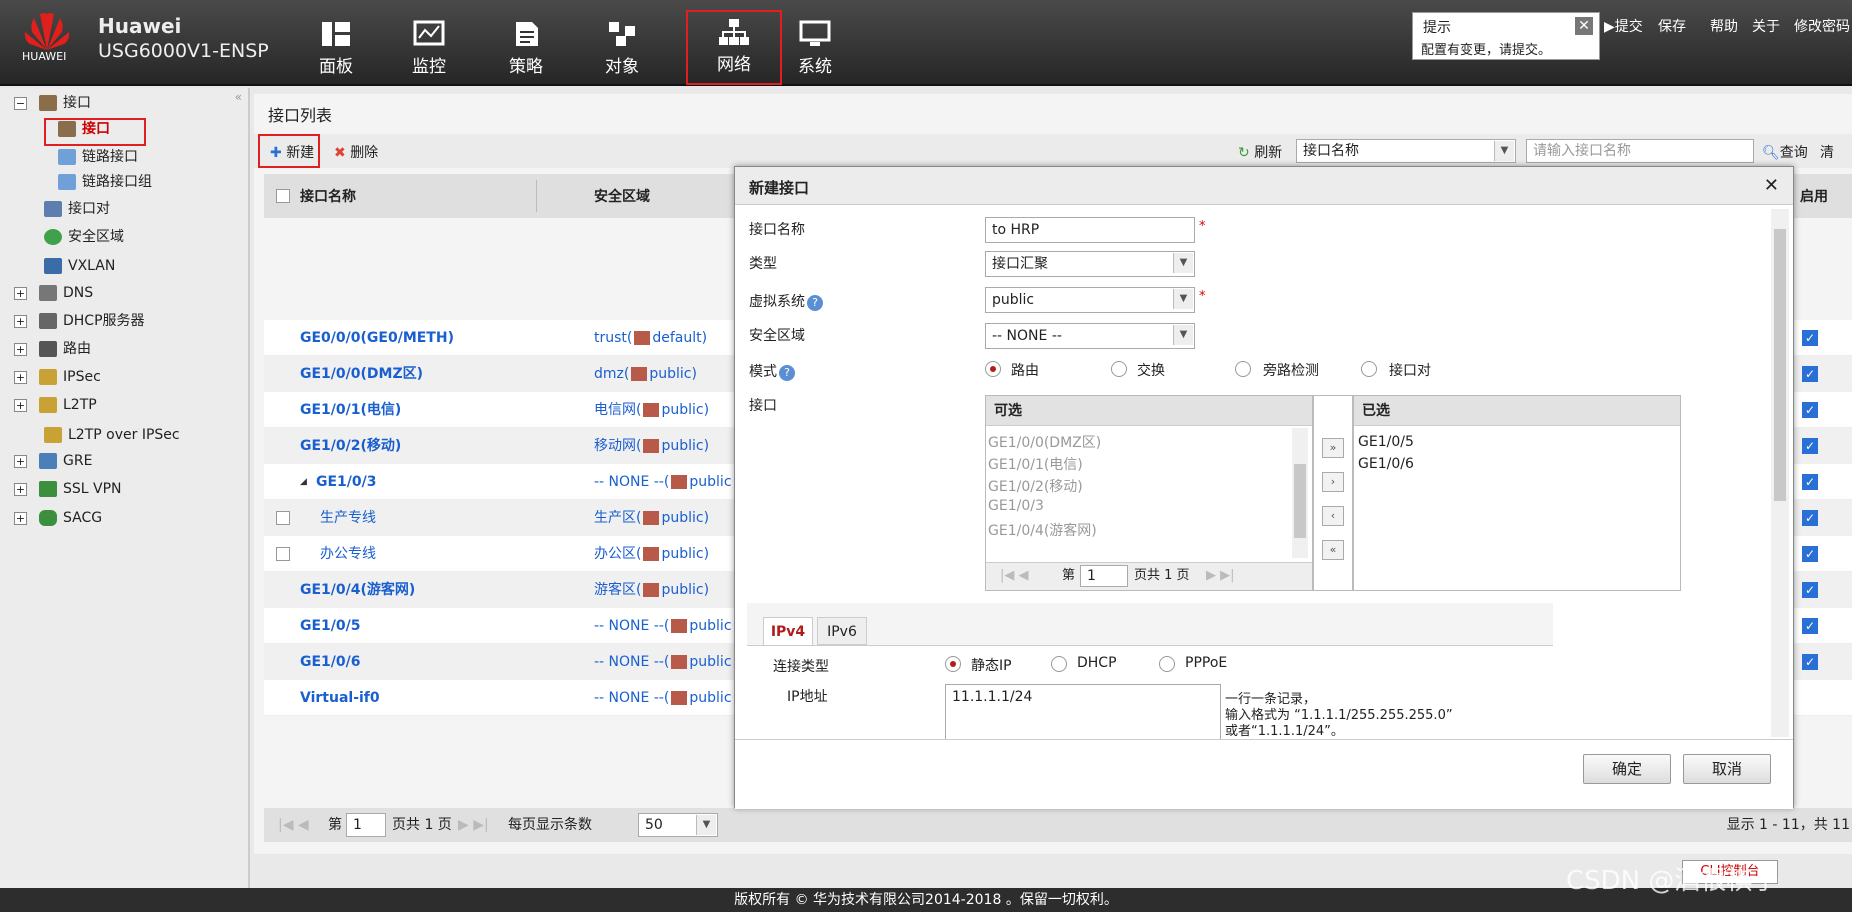 Image resolution: width=1852 pixels, height=912 pixels. I want to click on collapse-icon: «, so click(238, 97).